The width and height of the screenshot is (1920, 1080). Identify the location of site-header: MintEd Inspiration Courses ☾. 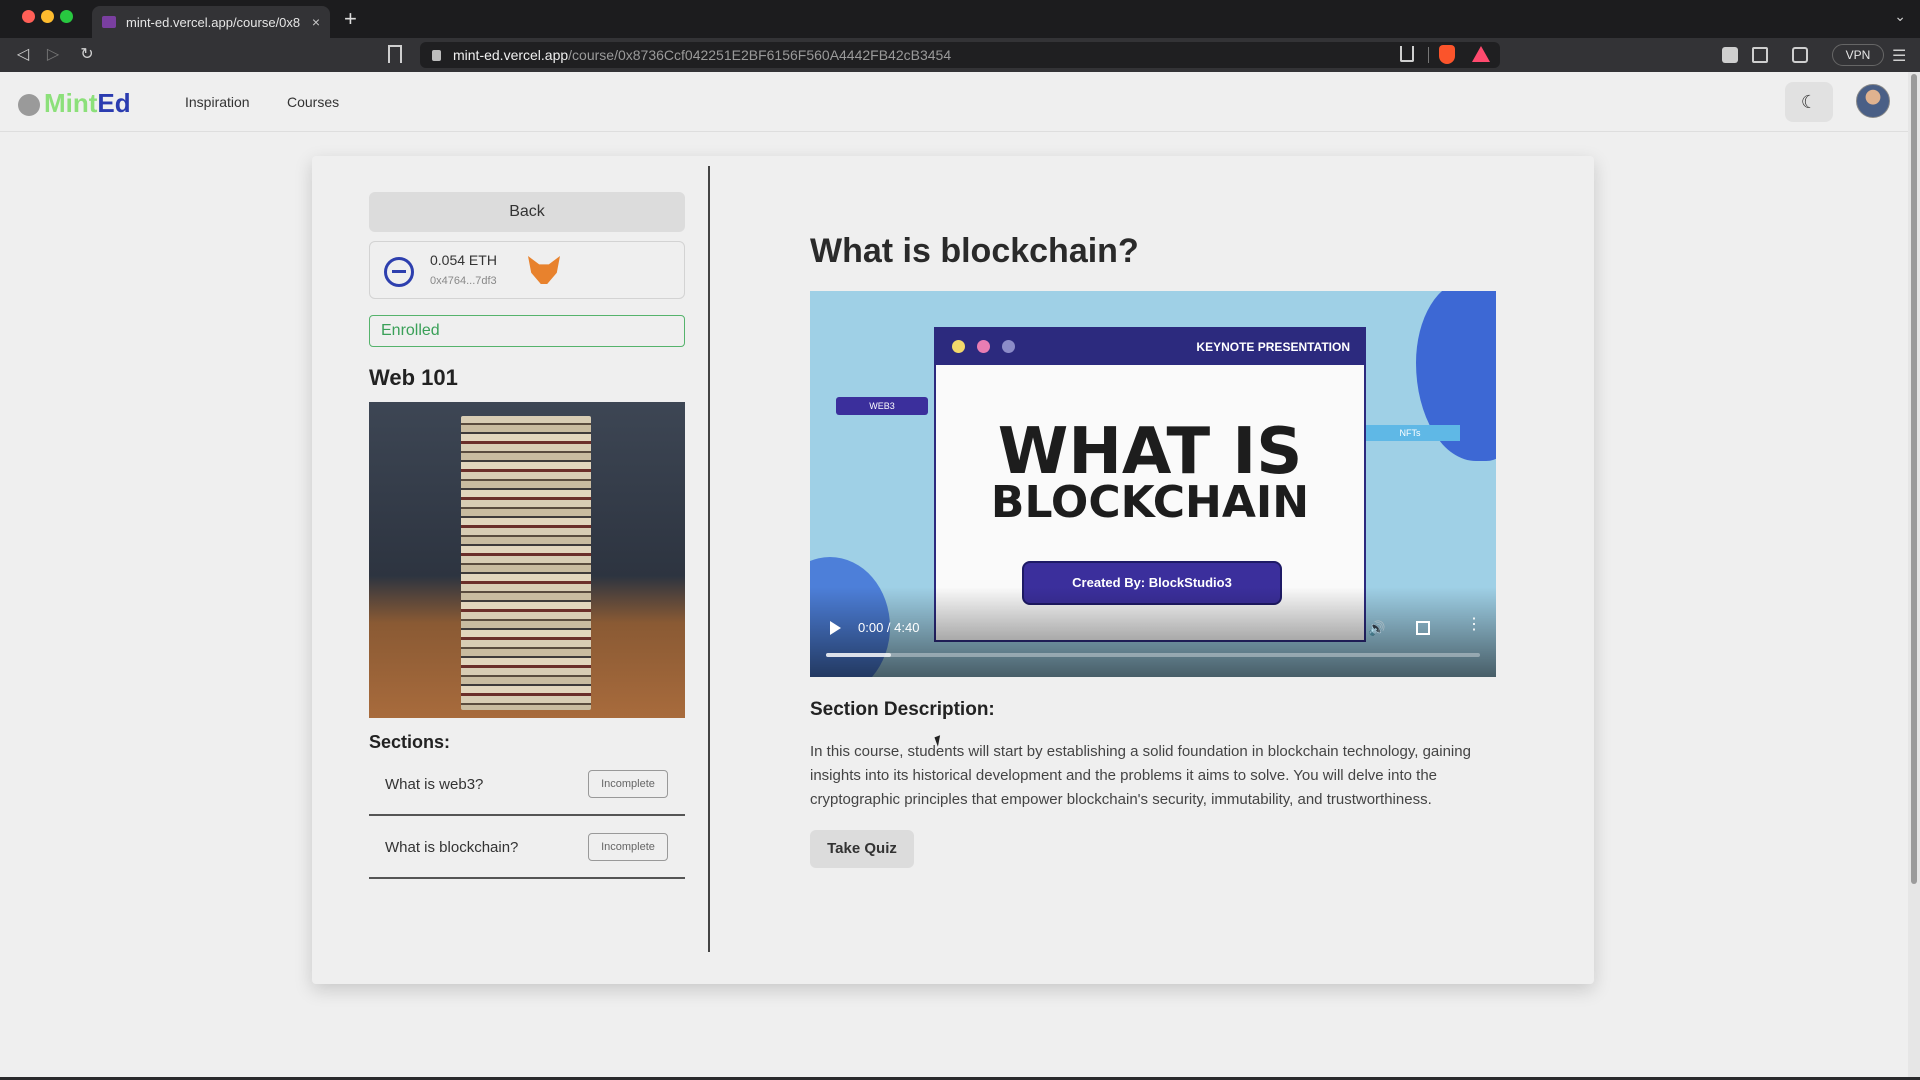
(954, 102).